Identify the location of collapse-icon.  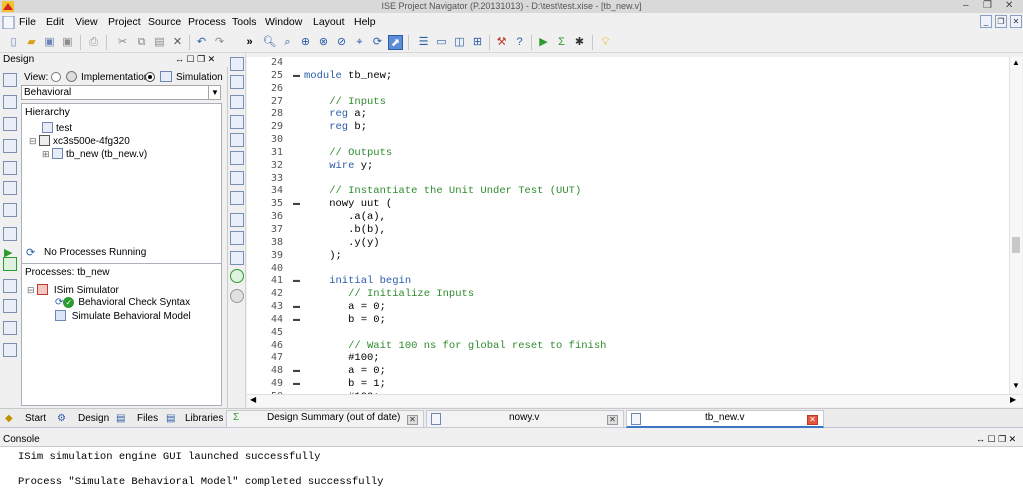
(237, 64).